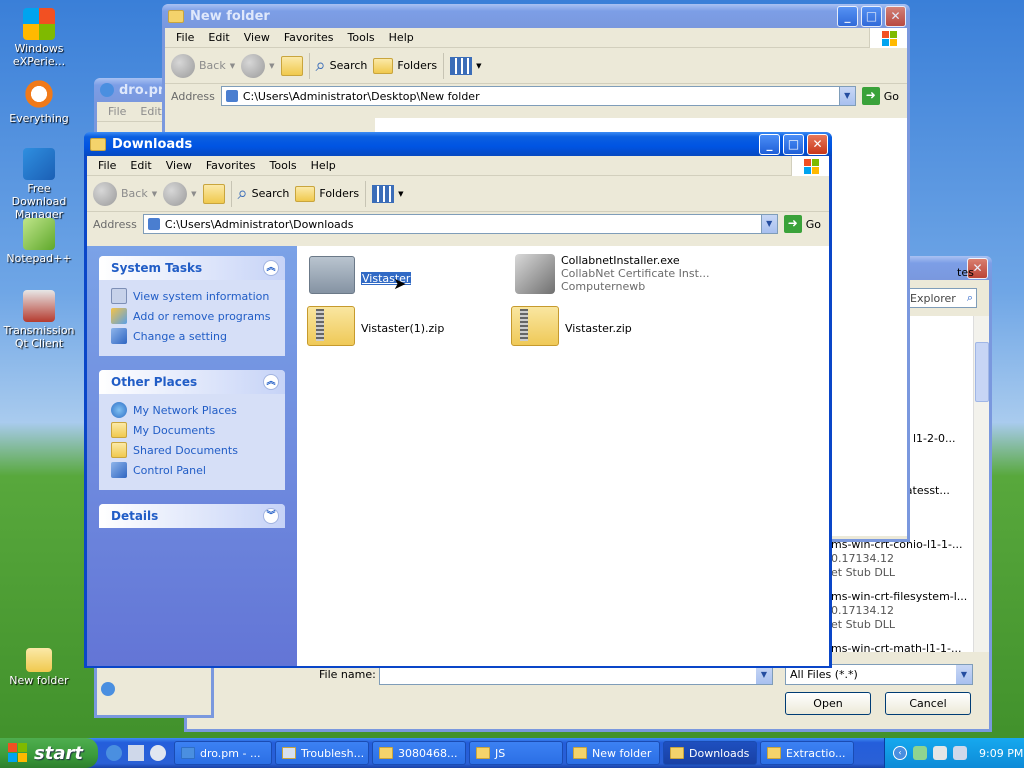 This screenshot has height=768, width=1024. What do you see at coordinates (49, 753) in the screenshot?
I see `start-button: start` at bounding box center [49, 753].